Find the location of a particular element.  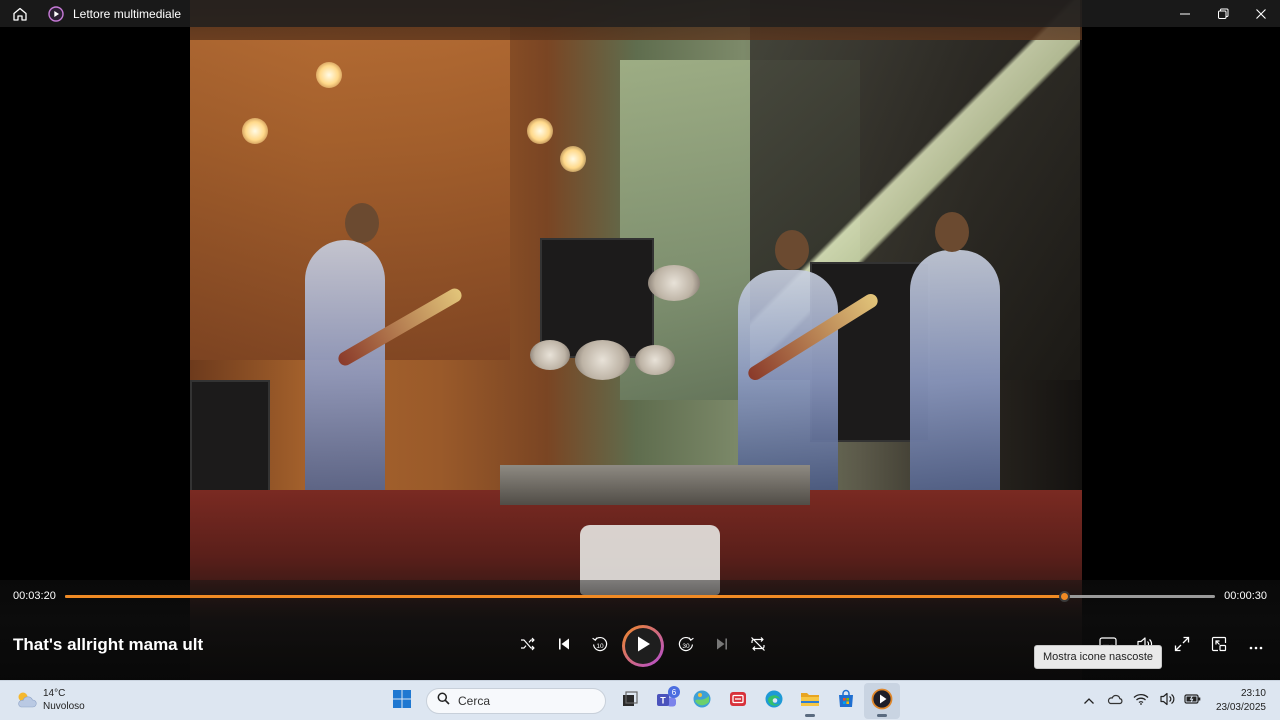

media-player-icon is located at coordinates (882, 701).